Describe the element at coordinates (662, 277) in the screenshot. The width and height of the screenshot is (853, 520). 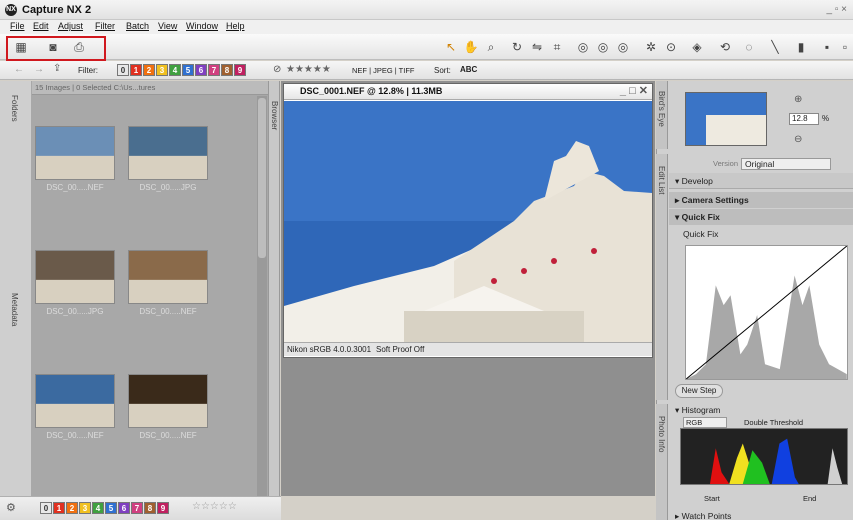
I see `edit-list-tab: Edit List` at that location.